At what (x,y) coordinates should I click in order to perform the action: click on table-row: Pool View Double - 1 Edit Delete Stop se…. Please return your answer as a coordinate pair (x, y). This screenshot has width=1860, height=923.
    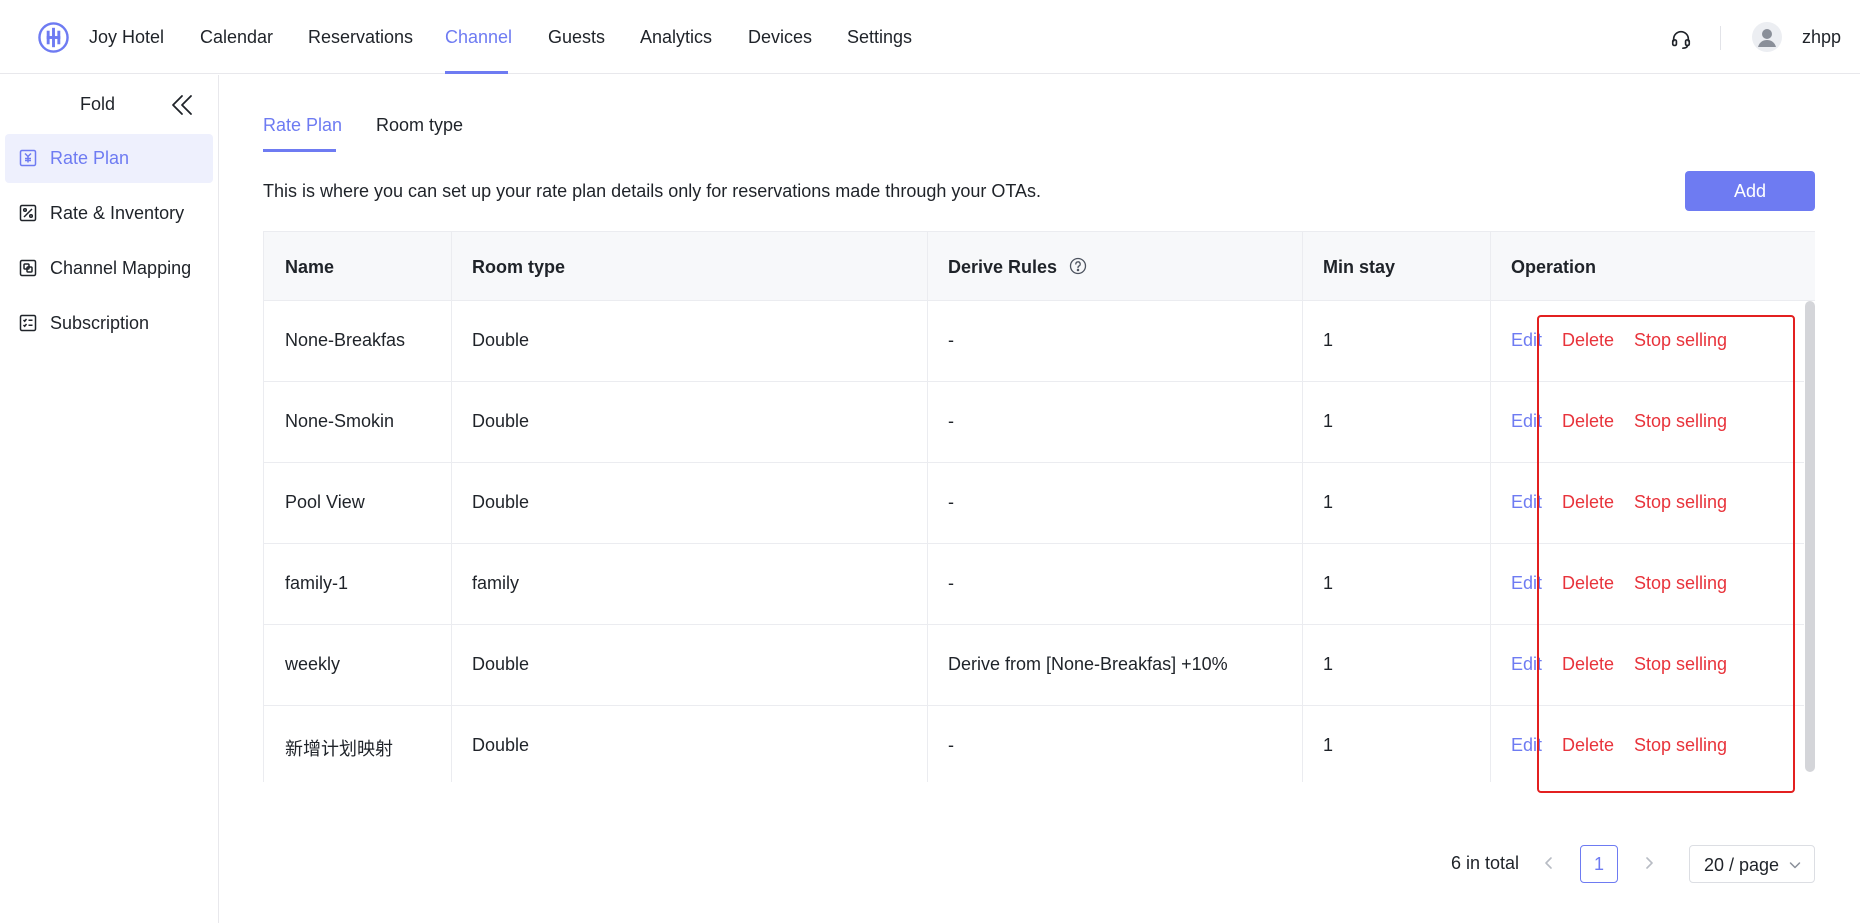
    Looking at the image, I should click on (1034, 503).